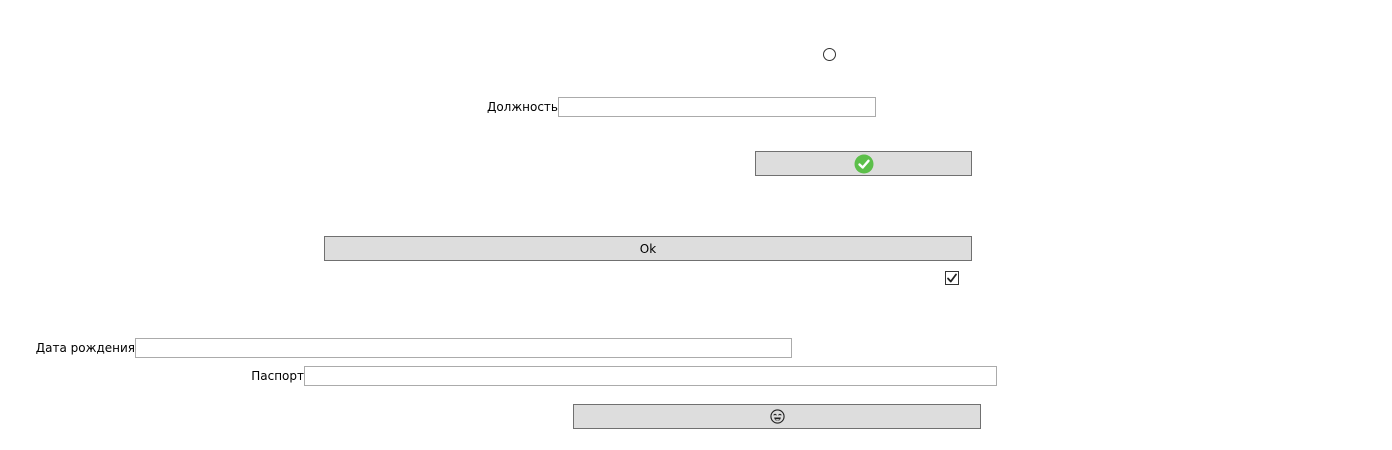 Image resolution: width=1392 pixels, height=450 pixels. I want to click on passport-input, so click(650, 376).